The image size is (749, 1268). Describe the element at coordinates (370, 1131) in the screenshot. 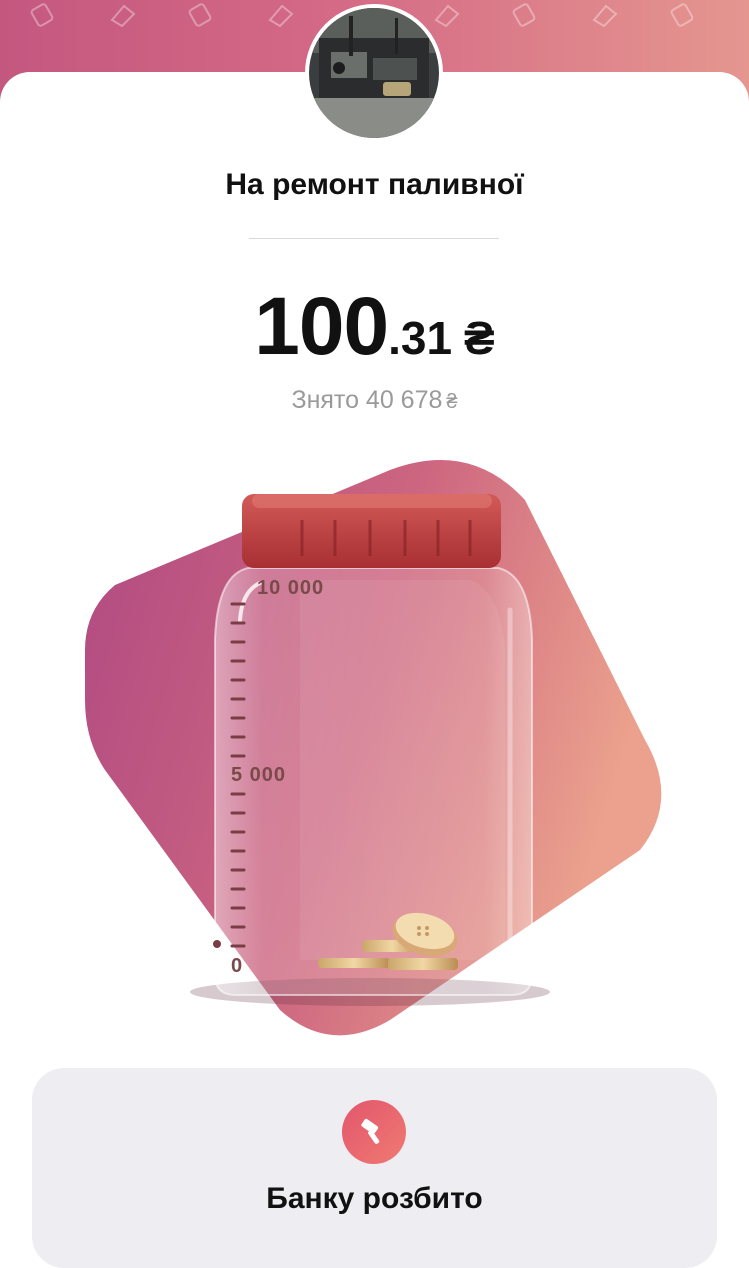

I see `hammer-icon` at that location.